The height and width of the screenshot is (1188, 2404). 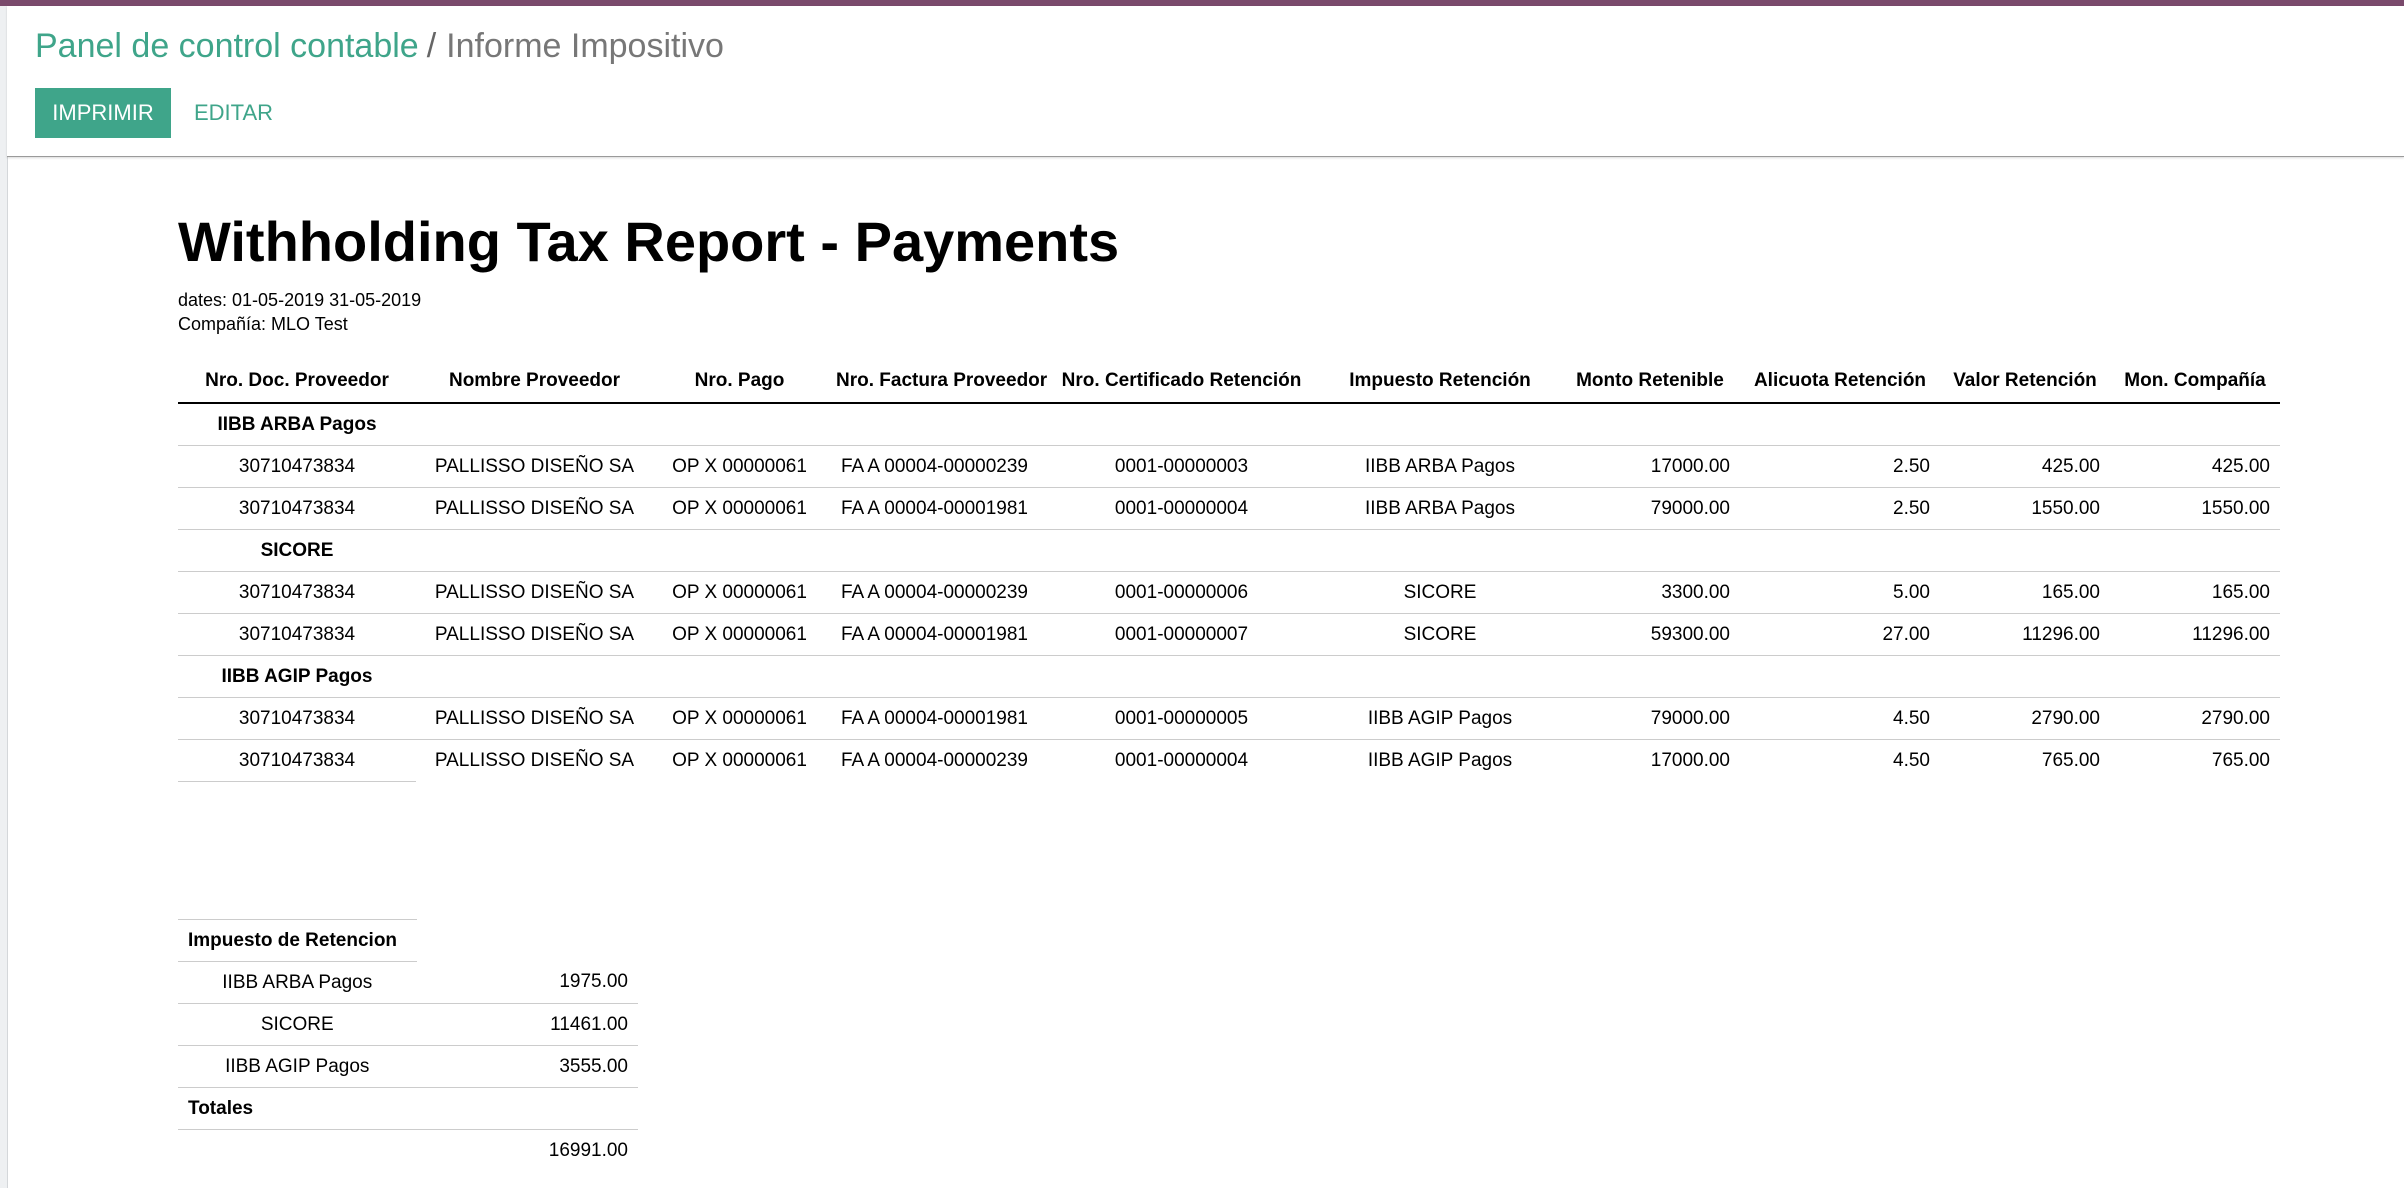 I want to click on summary-total-label: Totales, so click(x=297, y=1108).